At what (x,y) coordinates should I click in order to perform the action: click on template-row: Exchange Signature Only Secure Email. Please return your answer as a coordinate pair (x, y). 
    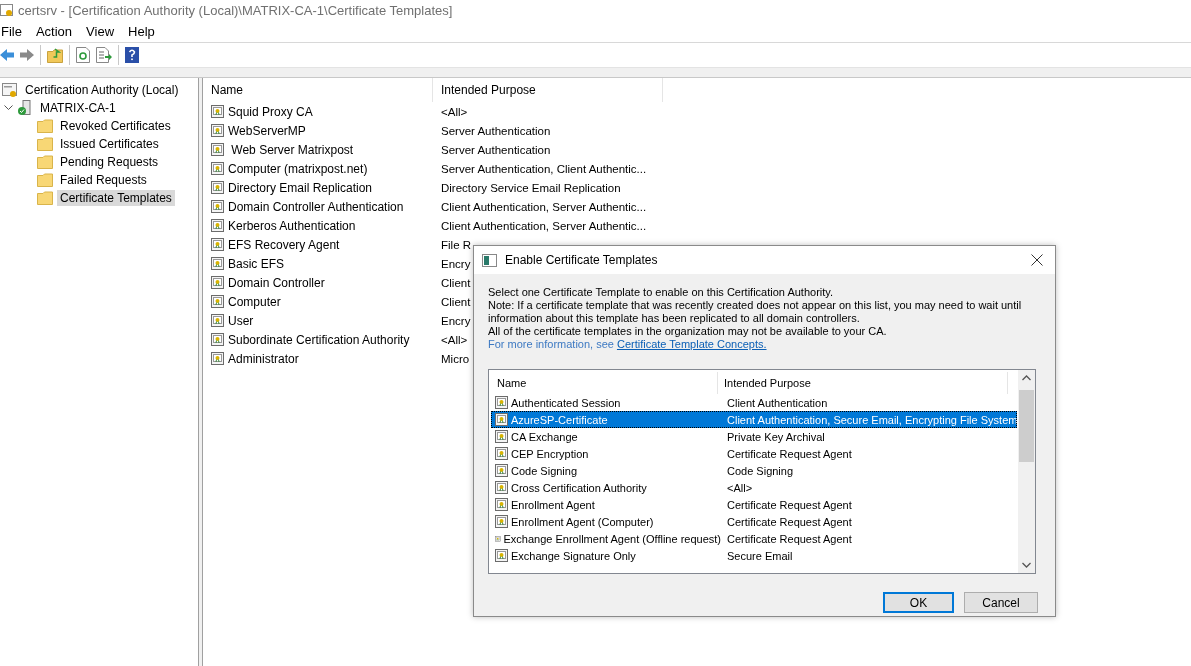
    Looking at the image, I should click on (754, 555).